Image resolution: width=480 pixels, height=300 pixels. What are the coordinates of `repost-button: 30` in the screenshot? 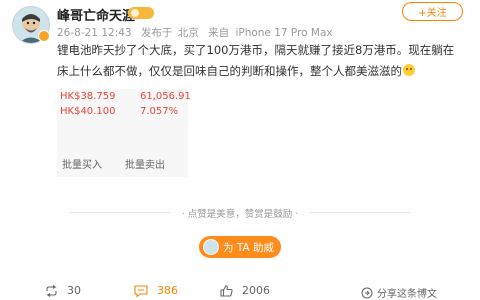 It's located at (63, 290).